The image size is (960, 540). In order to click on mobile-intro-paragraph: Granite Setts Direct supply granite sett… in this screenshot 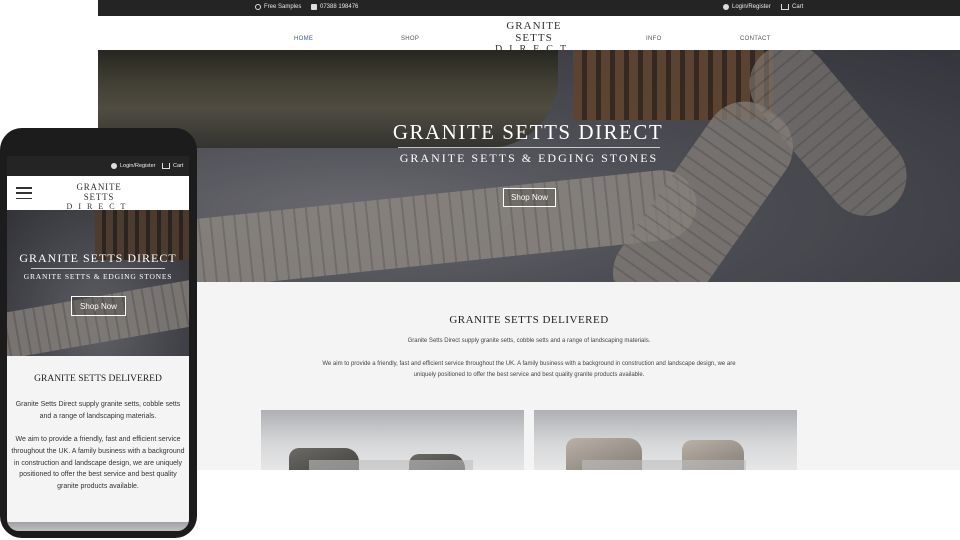, I will do `click(98, 410)`.